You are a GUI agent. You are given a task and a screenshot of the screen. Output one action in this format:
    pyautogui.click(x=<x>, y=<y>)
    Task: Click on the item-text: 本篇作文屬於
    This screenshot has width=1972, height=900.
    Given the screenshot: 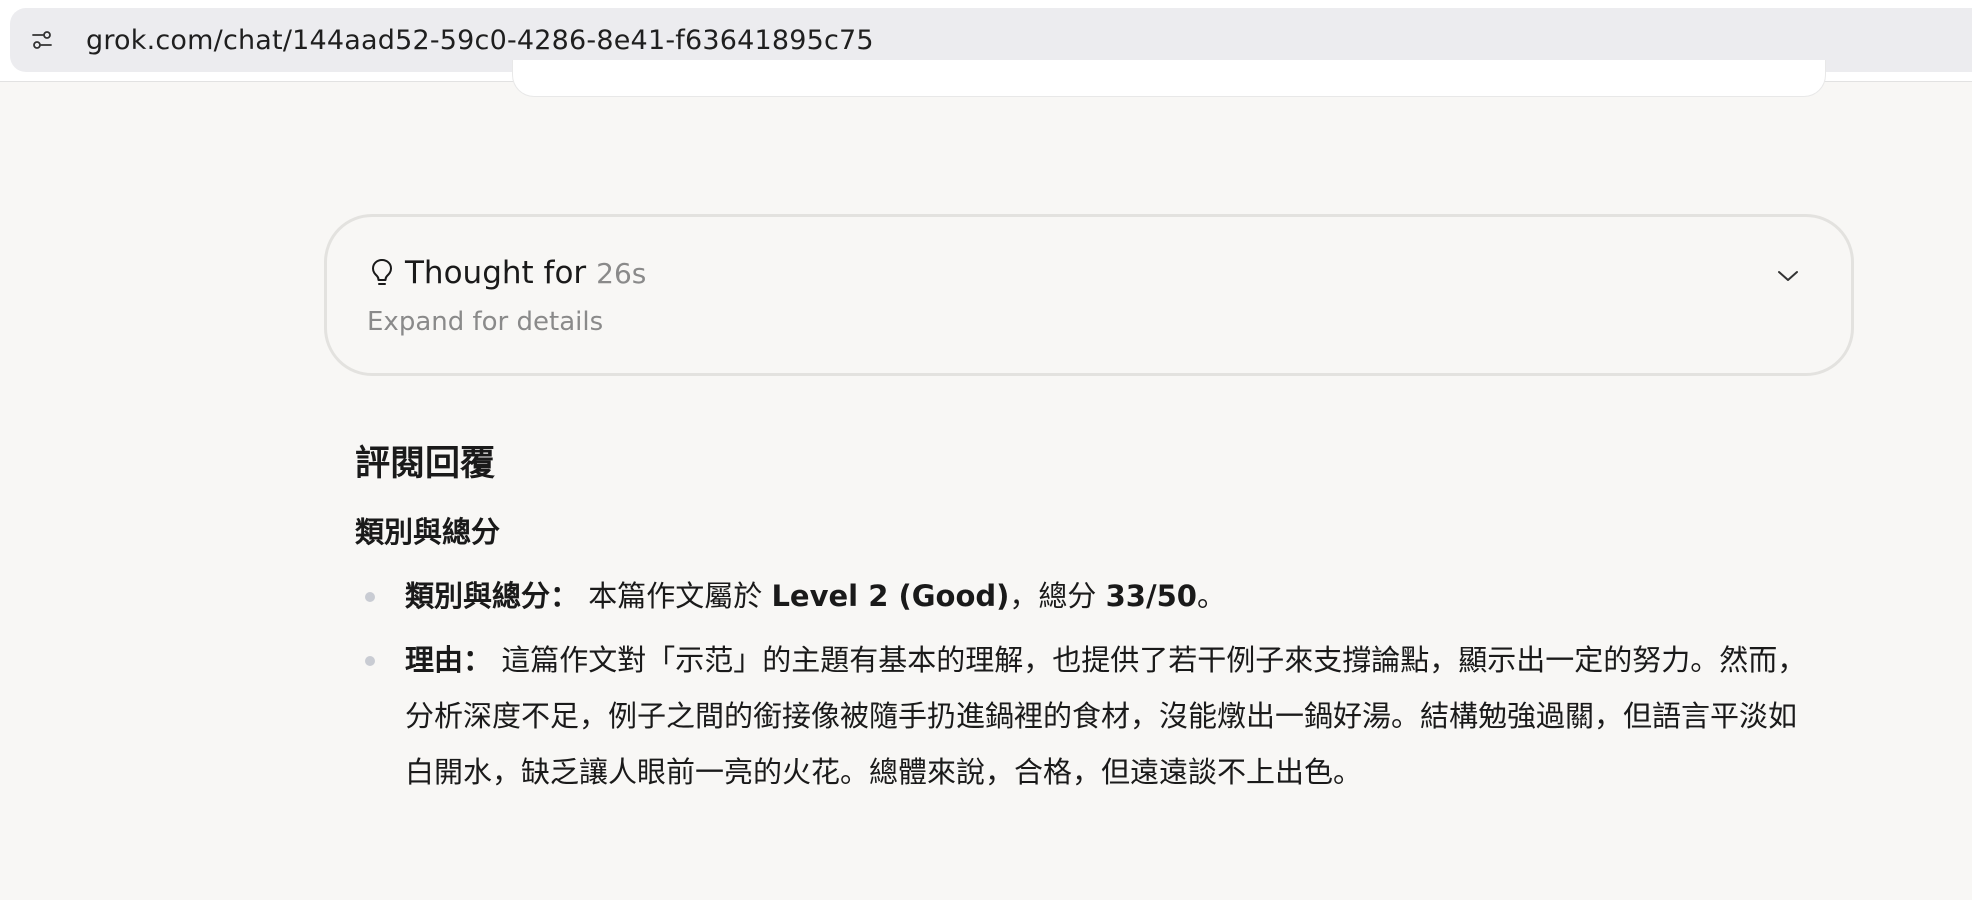 What is the action you would take?
    pyautogui.click(x=680, y=596)
    